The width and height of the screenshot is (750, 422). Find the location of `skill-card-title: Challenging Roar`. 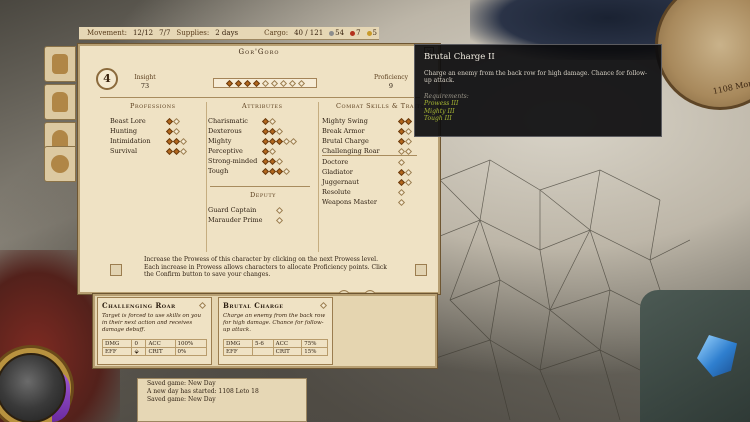

skill-card-title: Challenging Roar is located at coordinates (139, 305).